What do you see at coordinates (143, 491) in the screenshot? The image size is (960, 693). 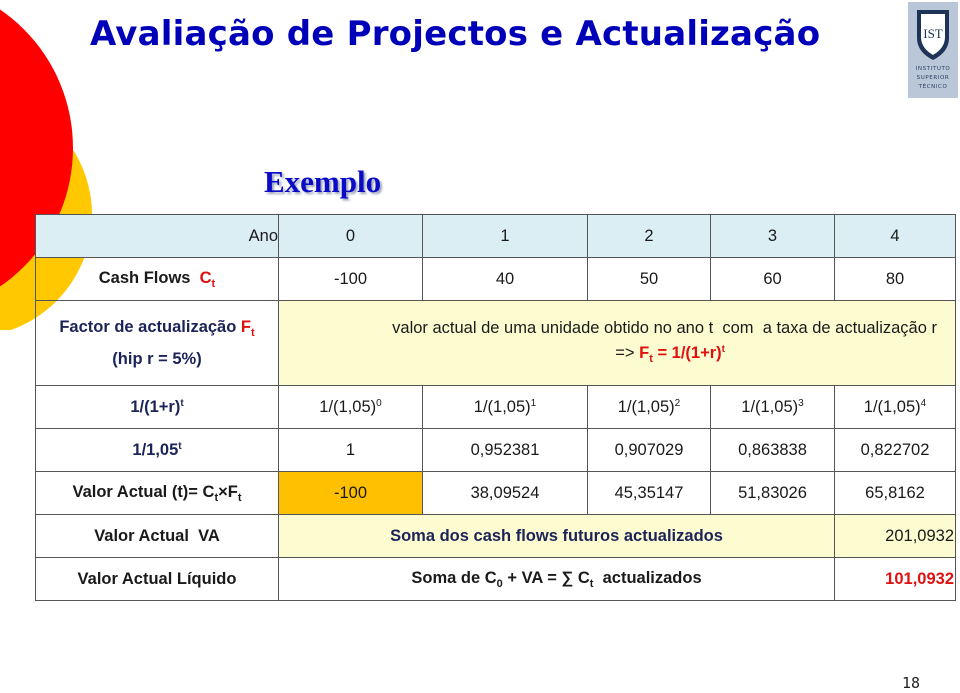 I see `pv-label-text: Valor Actual (t)= C` at bounding box center [143, 491].